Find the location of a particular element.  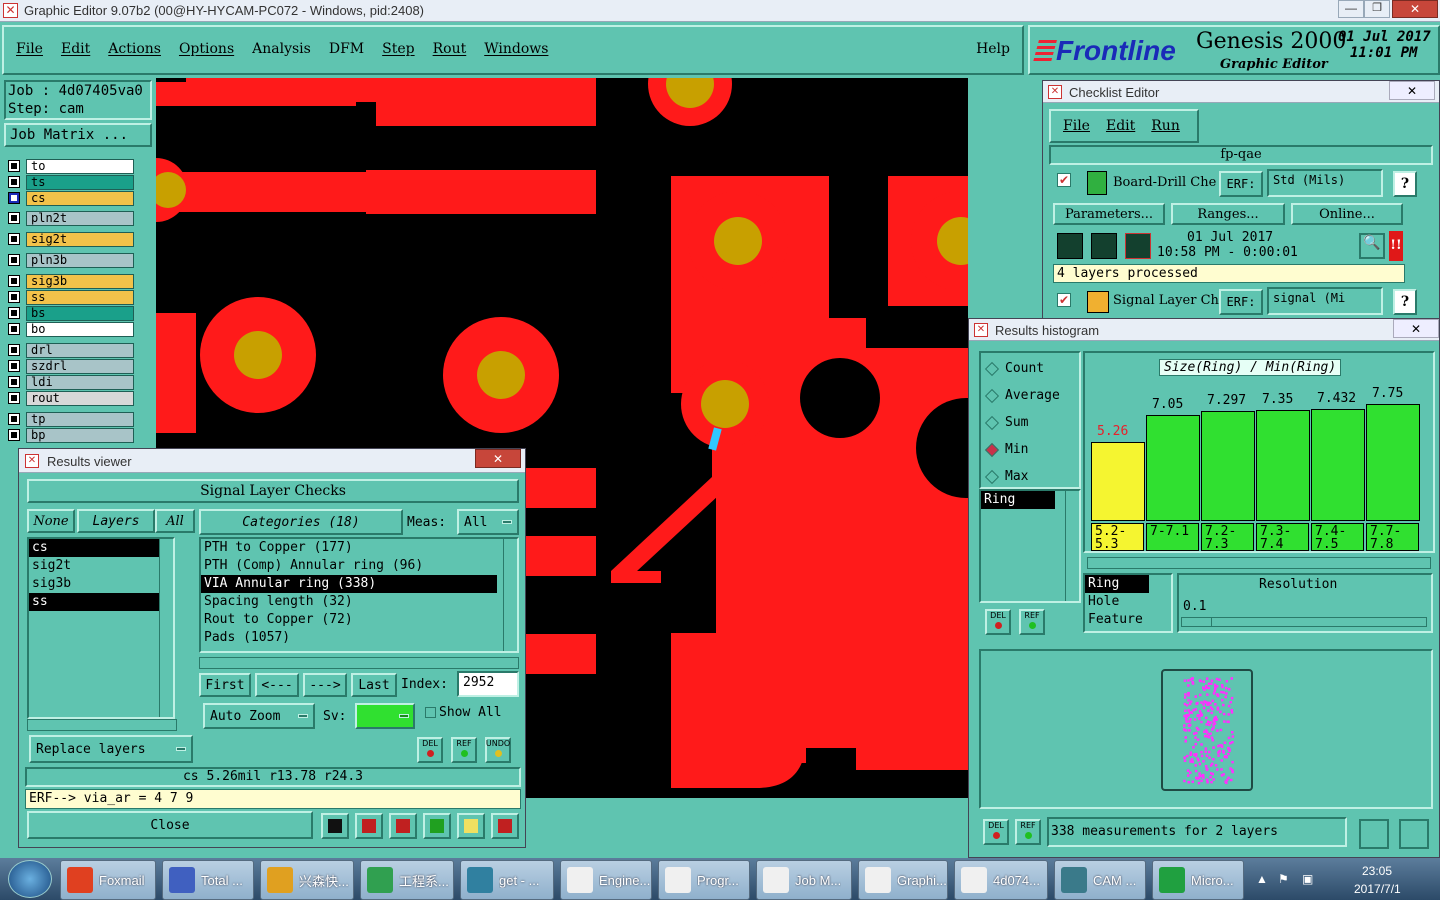

layer-row-drl: drl is located at coordinates (71, 350).